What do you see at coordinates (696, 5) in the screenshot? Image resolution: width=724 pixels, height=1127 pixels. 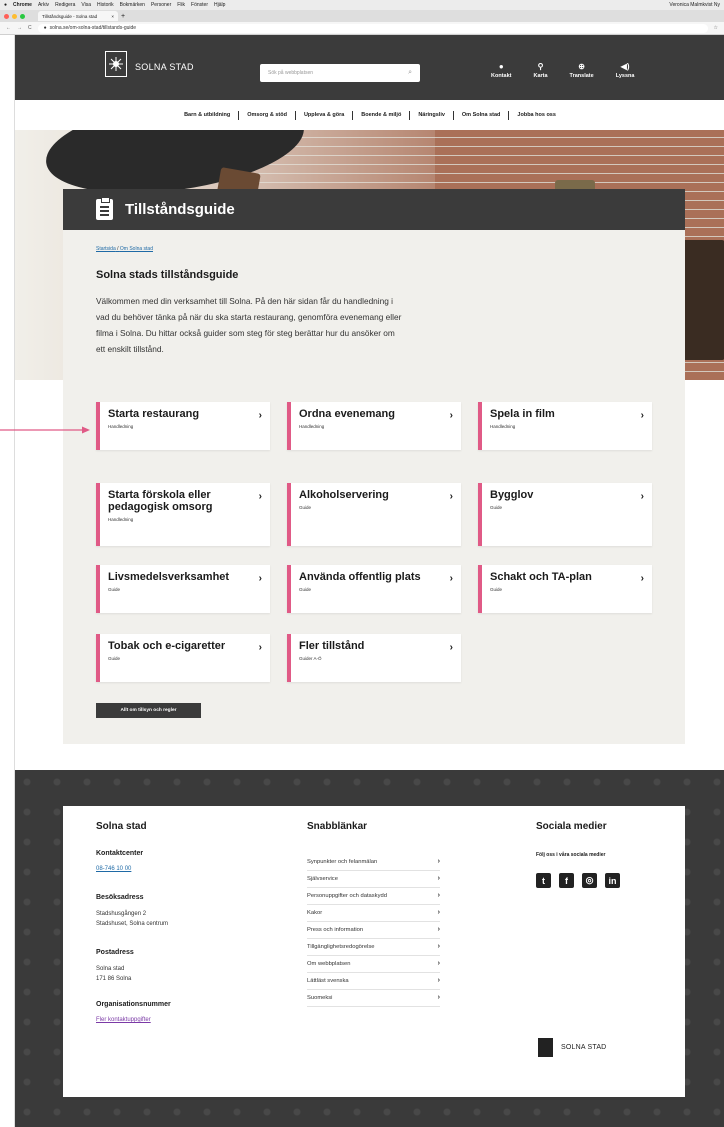 I see `menubar-user: Veronica Malmkvist Ny` at bounding box center [696, 5].